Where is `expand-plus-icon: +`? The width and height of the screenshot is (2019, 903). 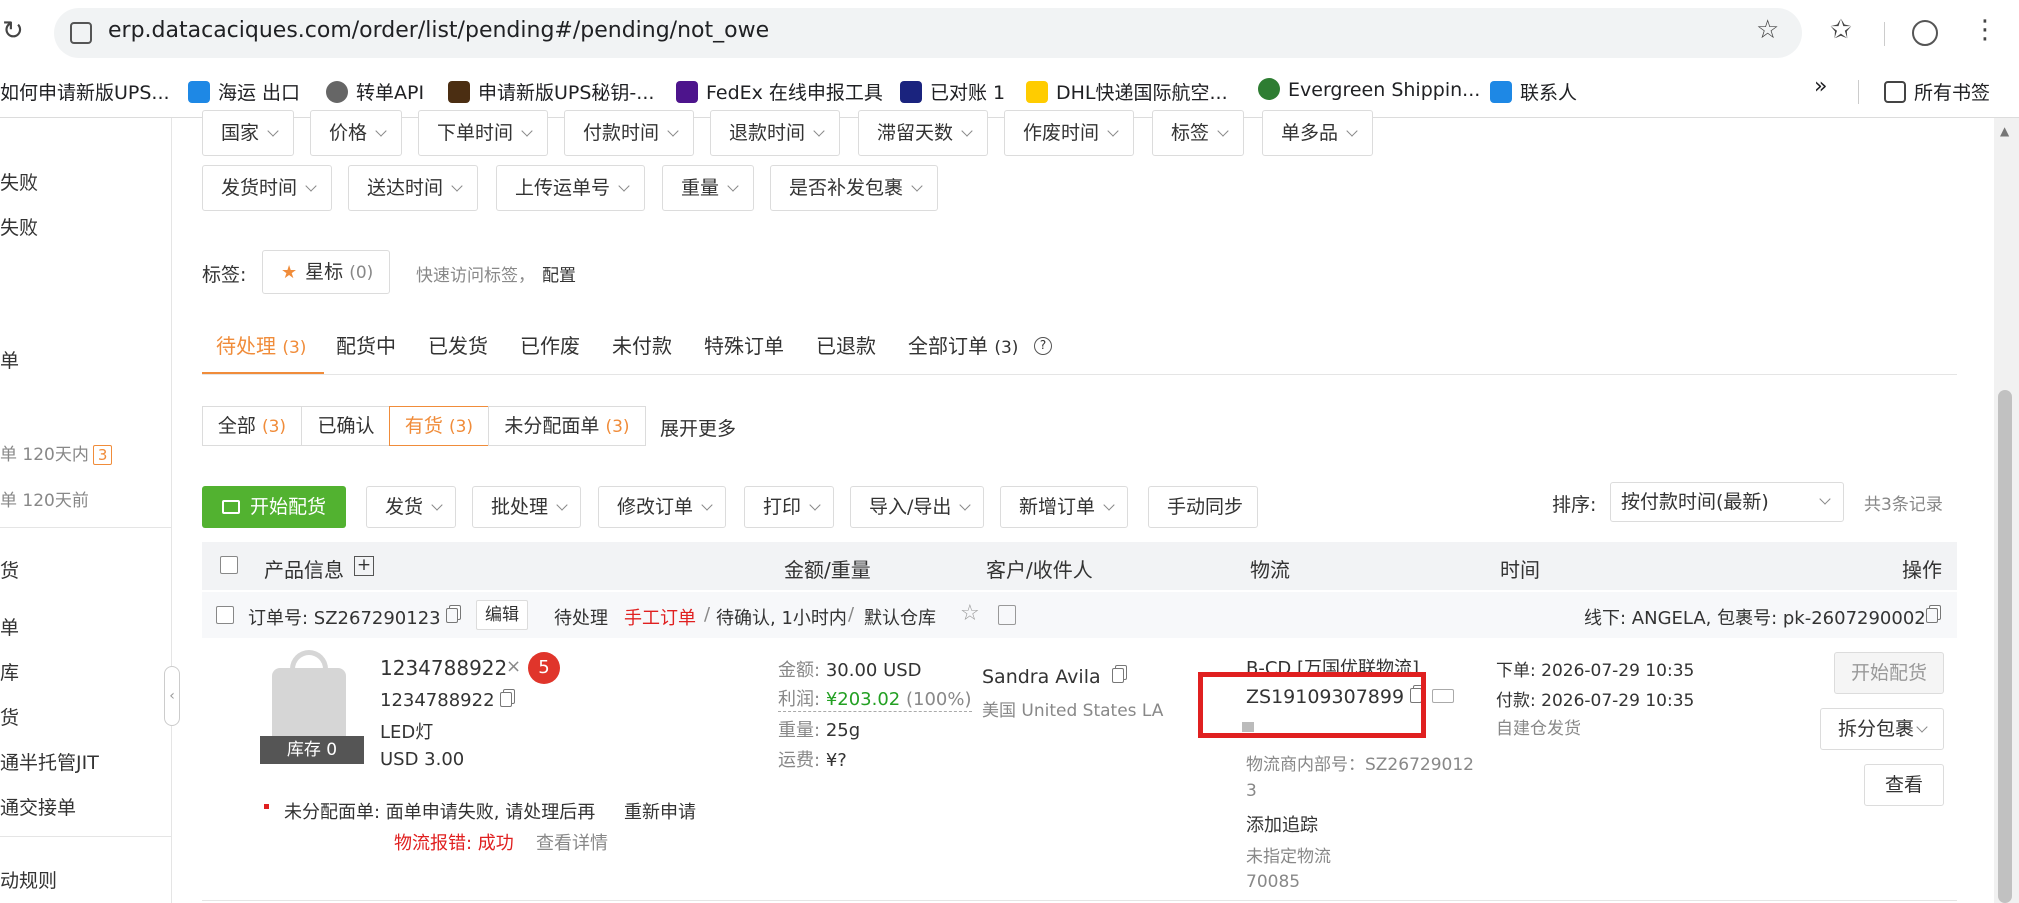 expand-plus-icon: + is located at coordinates (364, 566).